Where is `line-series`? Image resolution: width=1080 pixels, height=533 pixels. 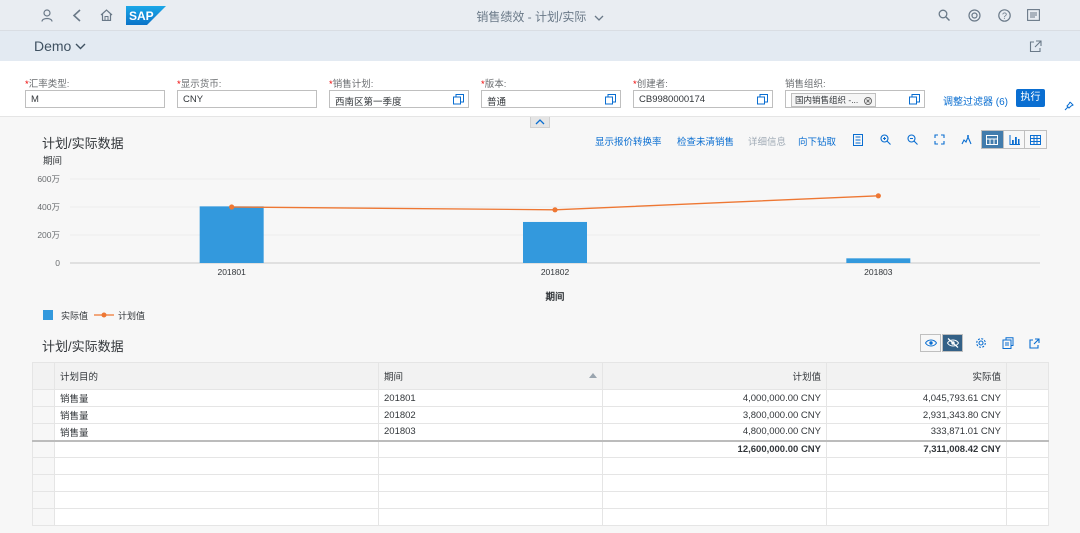 line-series is located at coordinates (555, 203).